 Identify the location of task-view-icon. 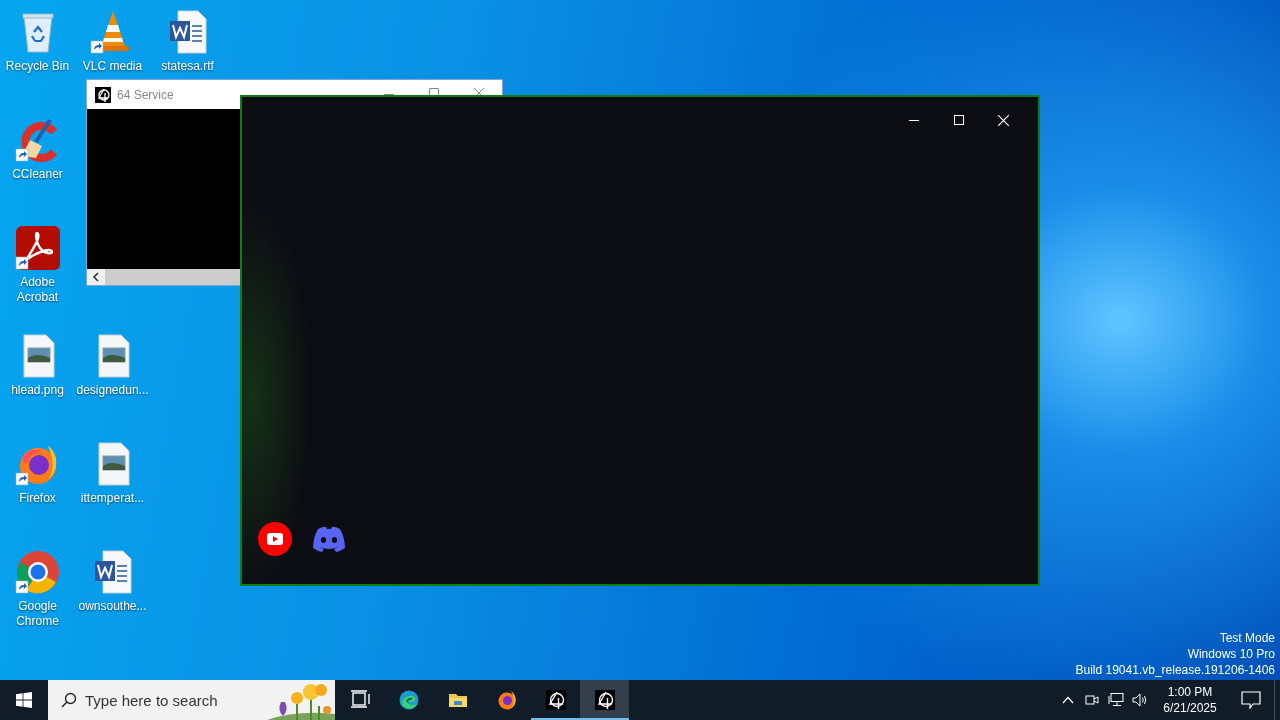
(359, 700).